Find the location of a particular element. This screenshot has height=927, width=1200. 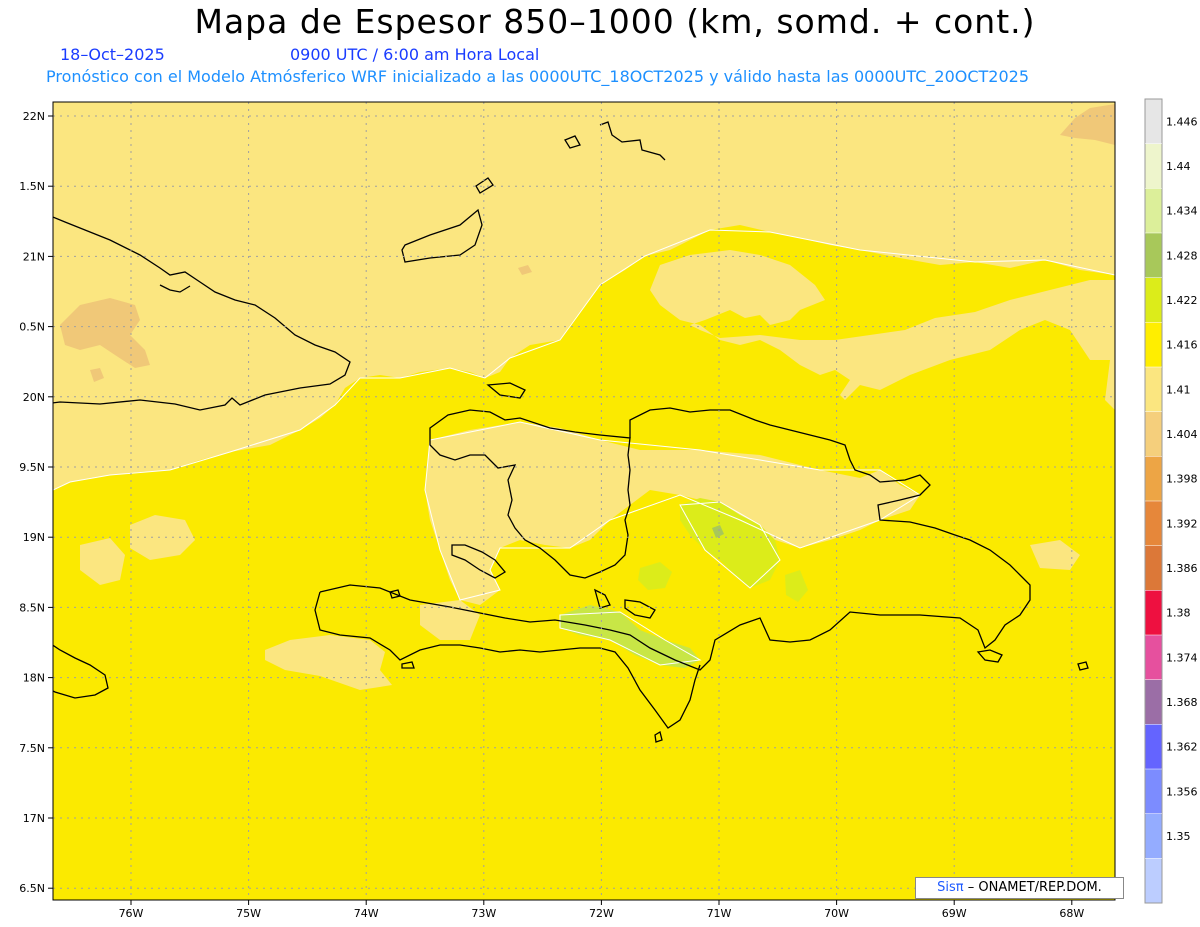

credit-box: Sisπ – ONAMET/REP.DOM. is located at coordinates (1019, 888).